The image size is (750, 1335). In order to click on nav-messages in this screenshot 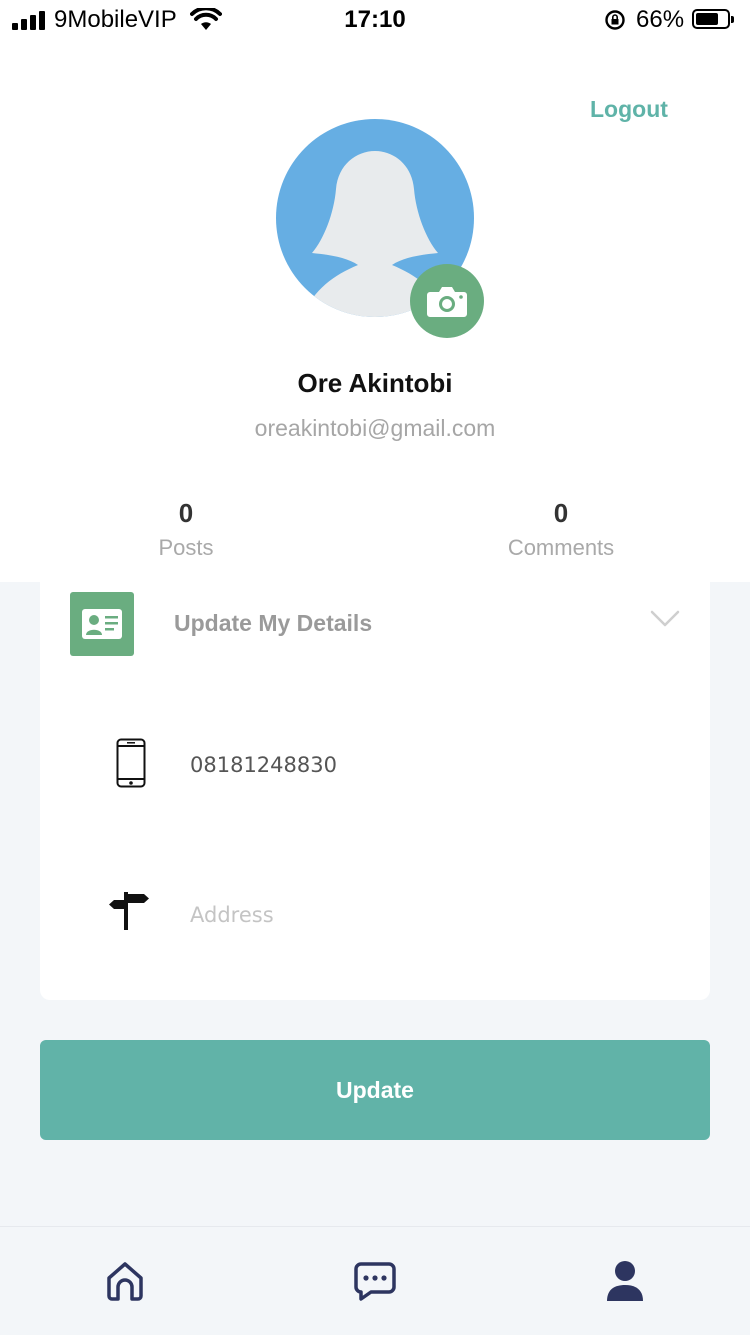, I will do `click(375, 1281)`.